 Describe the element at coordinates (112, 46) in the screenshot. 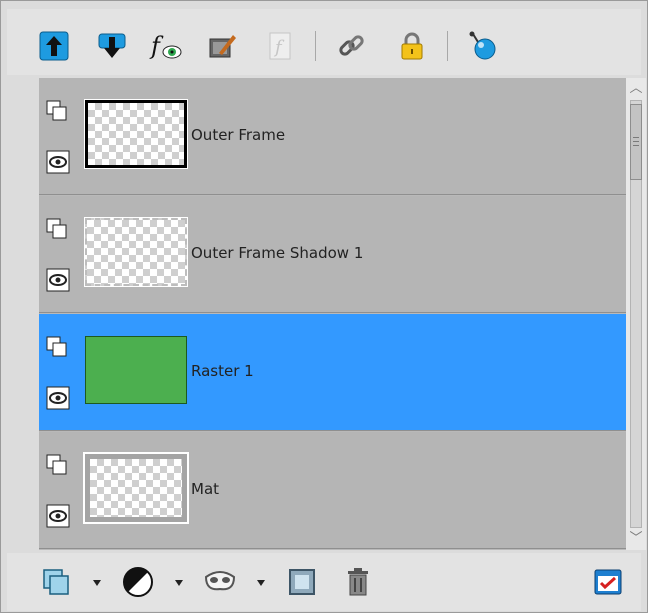

I see `move-layer-down-icon` at that location.